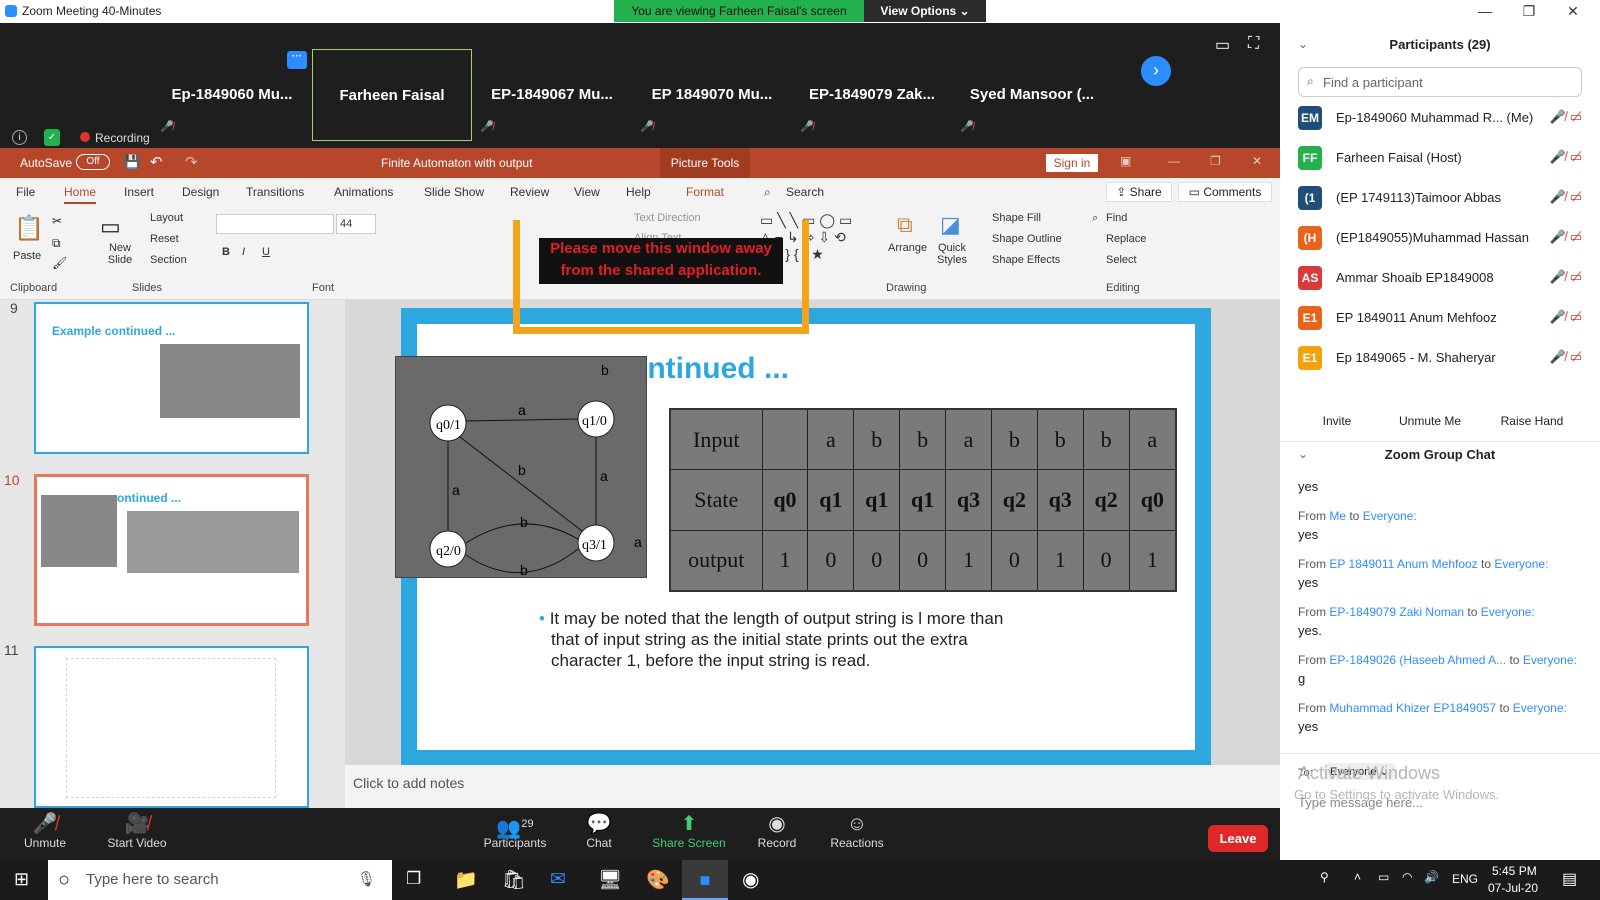 The height and width of the screenshot is (900, 1600). Describe the element at coordinates (1440, 238) in the screenshot. I see `participant-row: (H (EP1849055)Muhammad Hassan 🎤̸ ▭̸` at that location.